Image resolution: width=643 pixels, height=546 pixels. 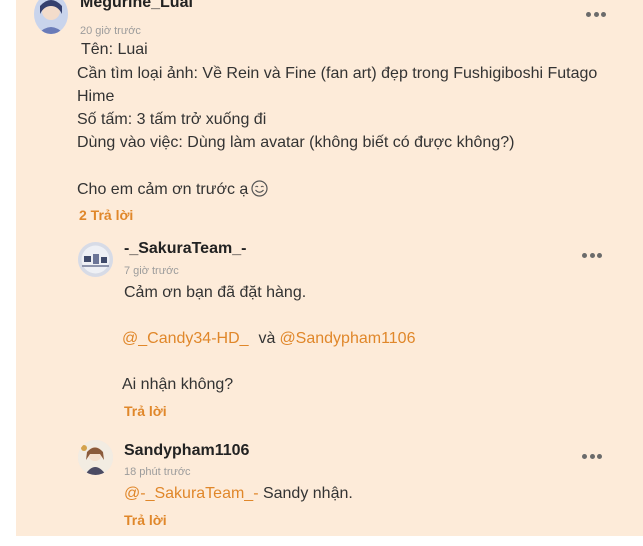 What do you see at coordinates (157, 472) in the screenshot?
I see `reply-timestamp: 18 phút trước` at bounding box center [157, 472].